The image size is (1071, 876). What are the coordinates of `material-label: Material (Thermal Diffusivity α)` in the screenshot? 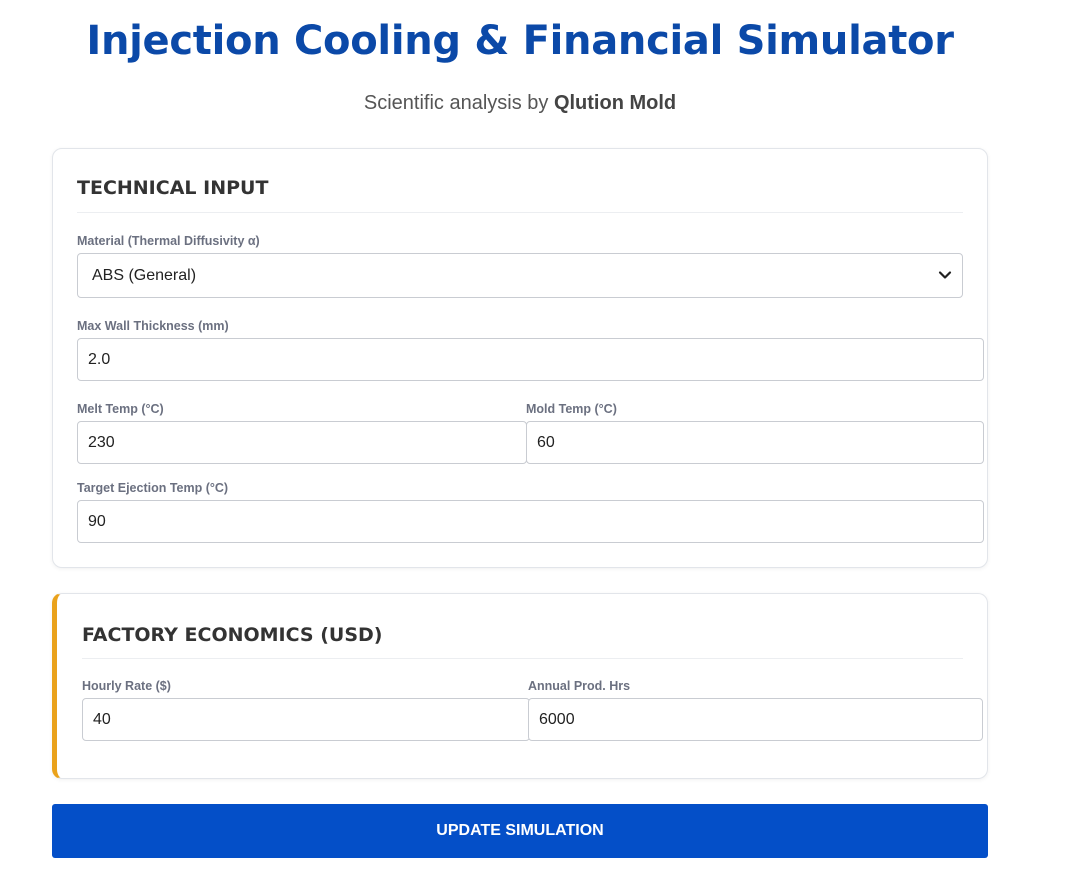 It's located at (168, 241).